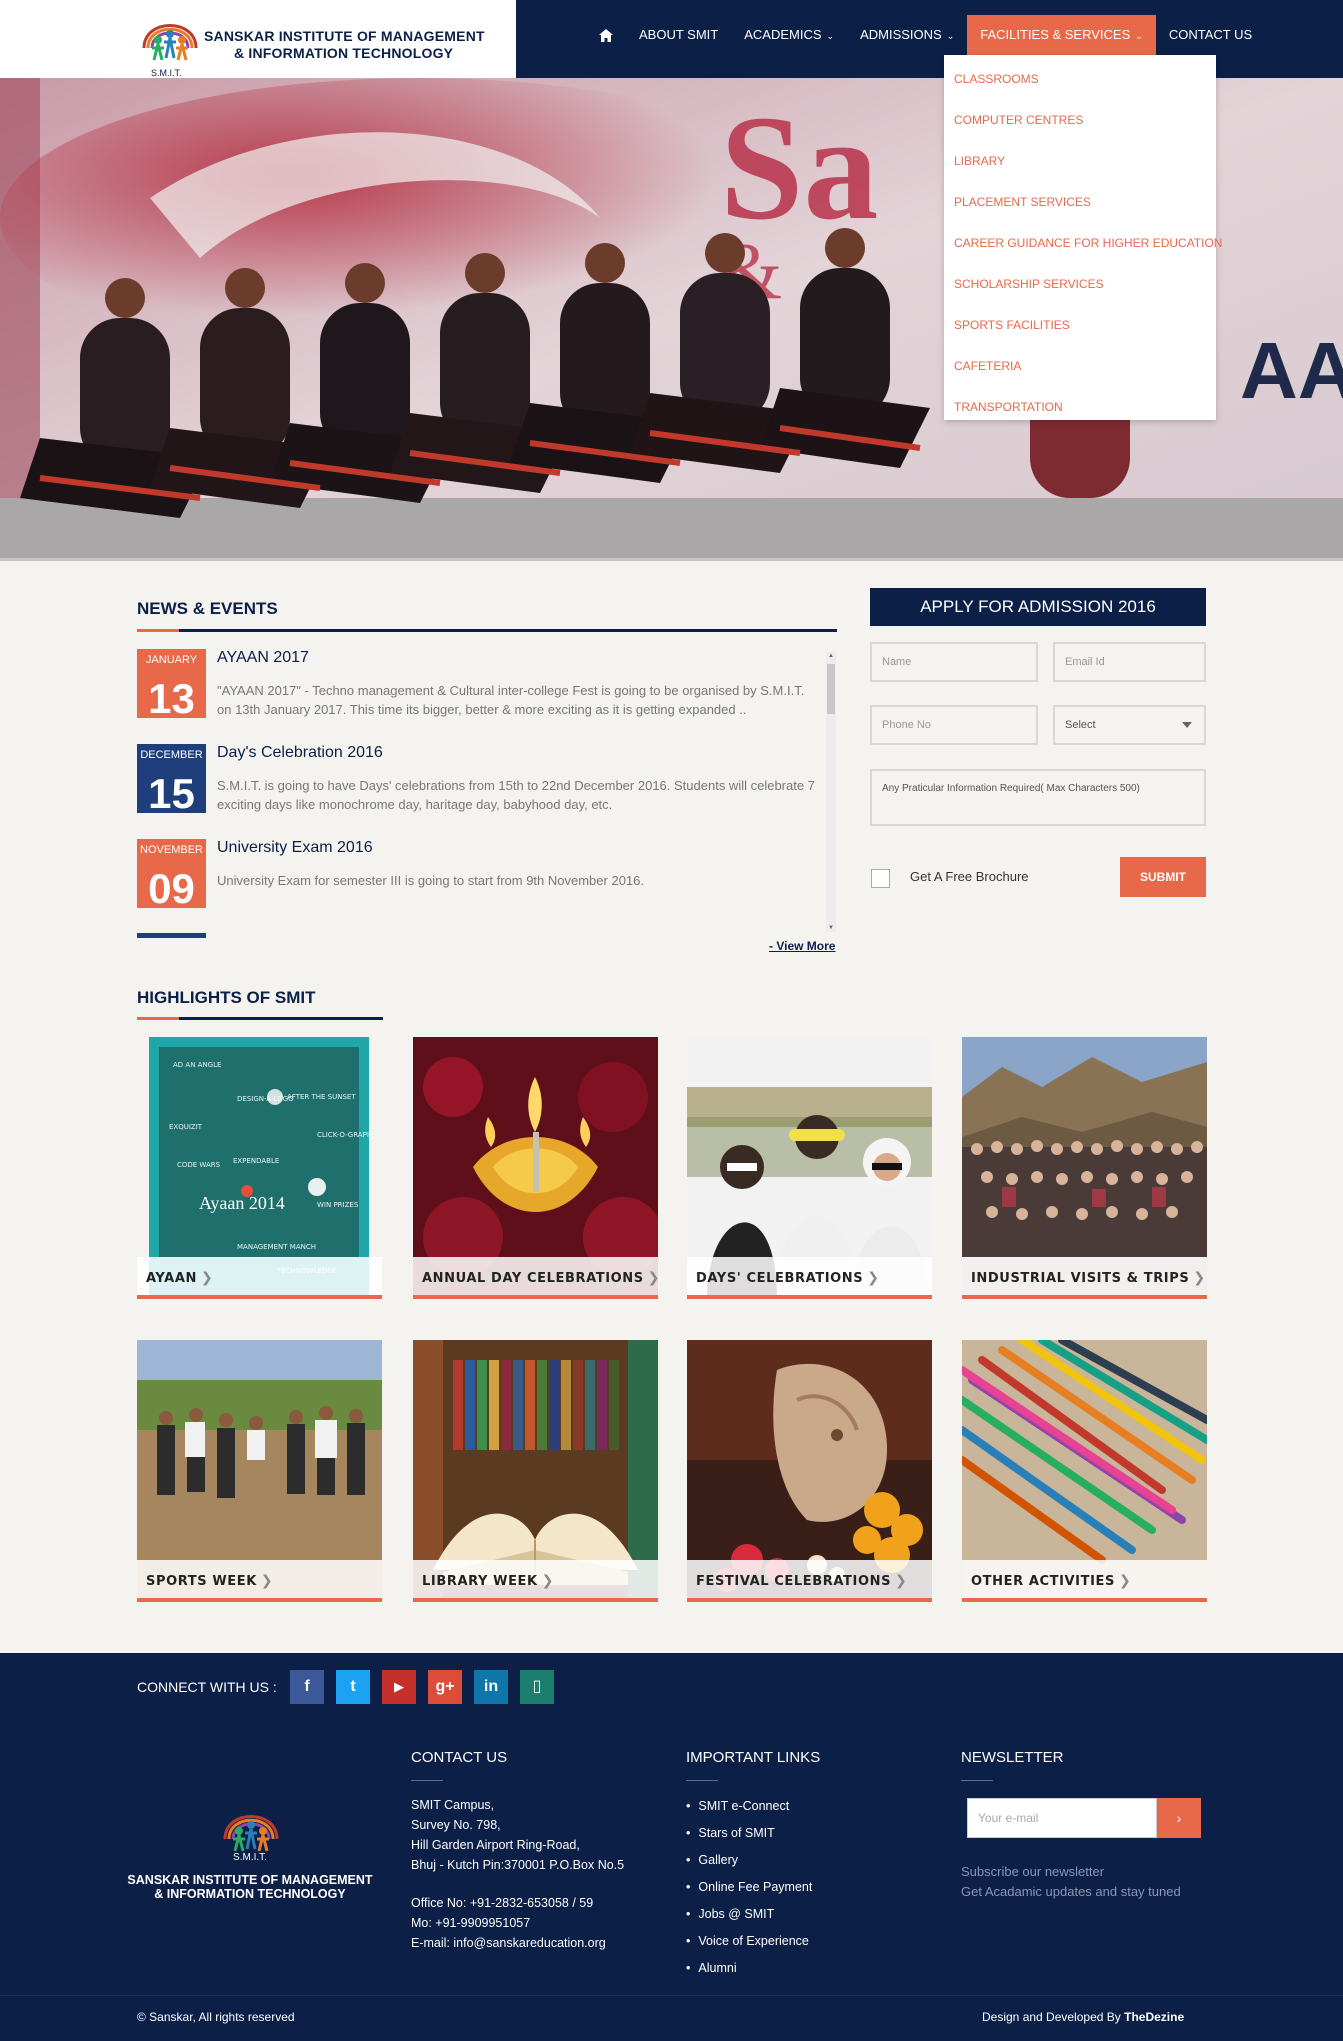 This screenshot has height=2041, width=1343. Describe the element at coordinates (794, 1581) in the screenshot. I see `highlight-label-text: FESTIVAL CELEBRATIONS` at that location.